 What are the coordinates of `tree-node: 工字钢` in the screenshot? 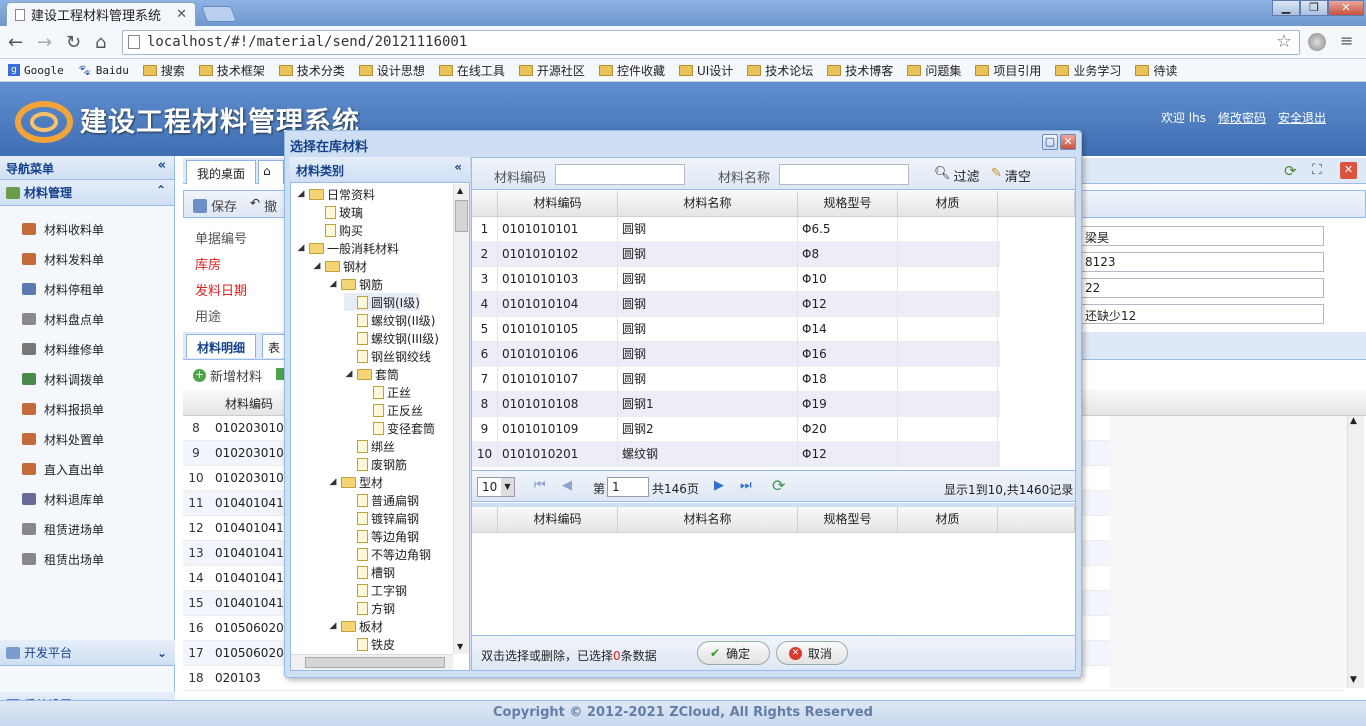 It's located at (375, 590).